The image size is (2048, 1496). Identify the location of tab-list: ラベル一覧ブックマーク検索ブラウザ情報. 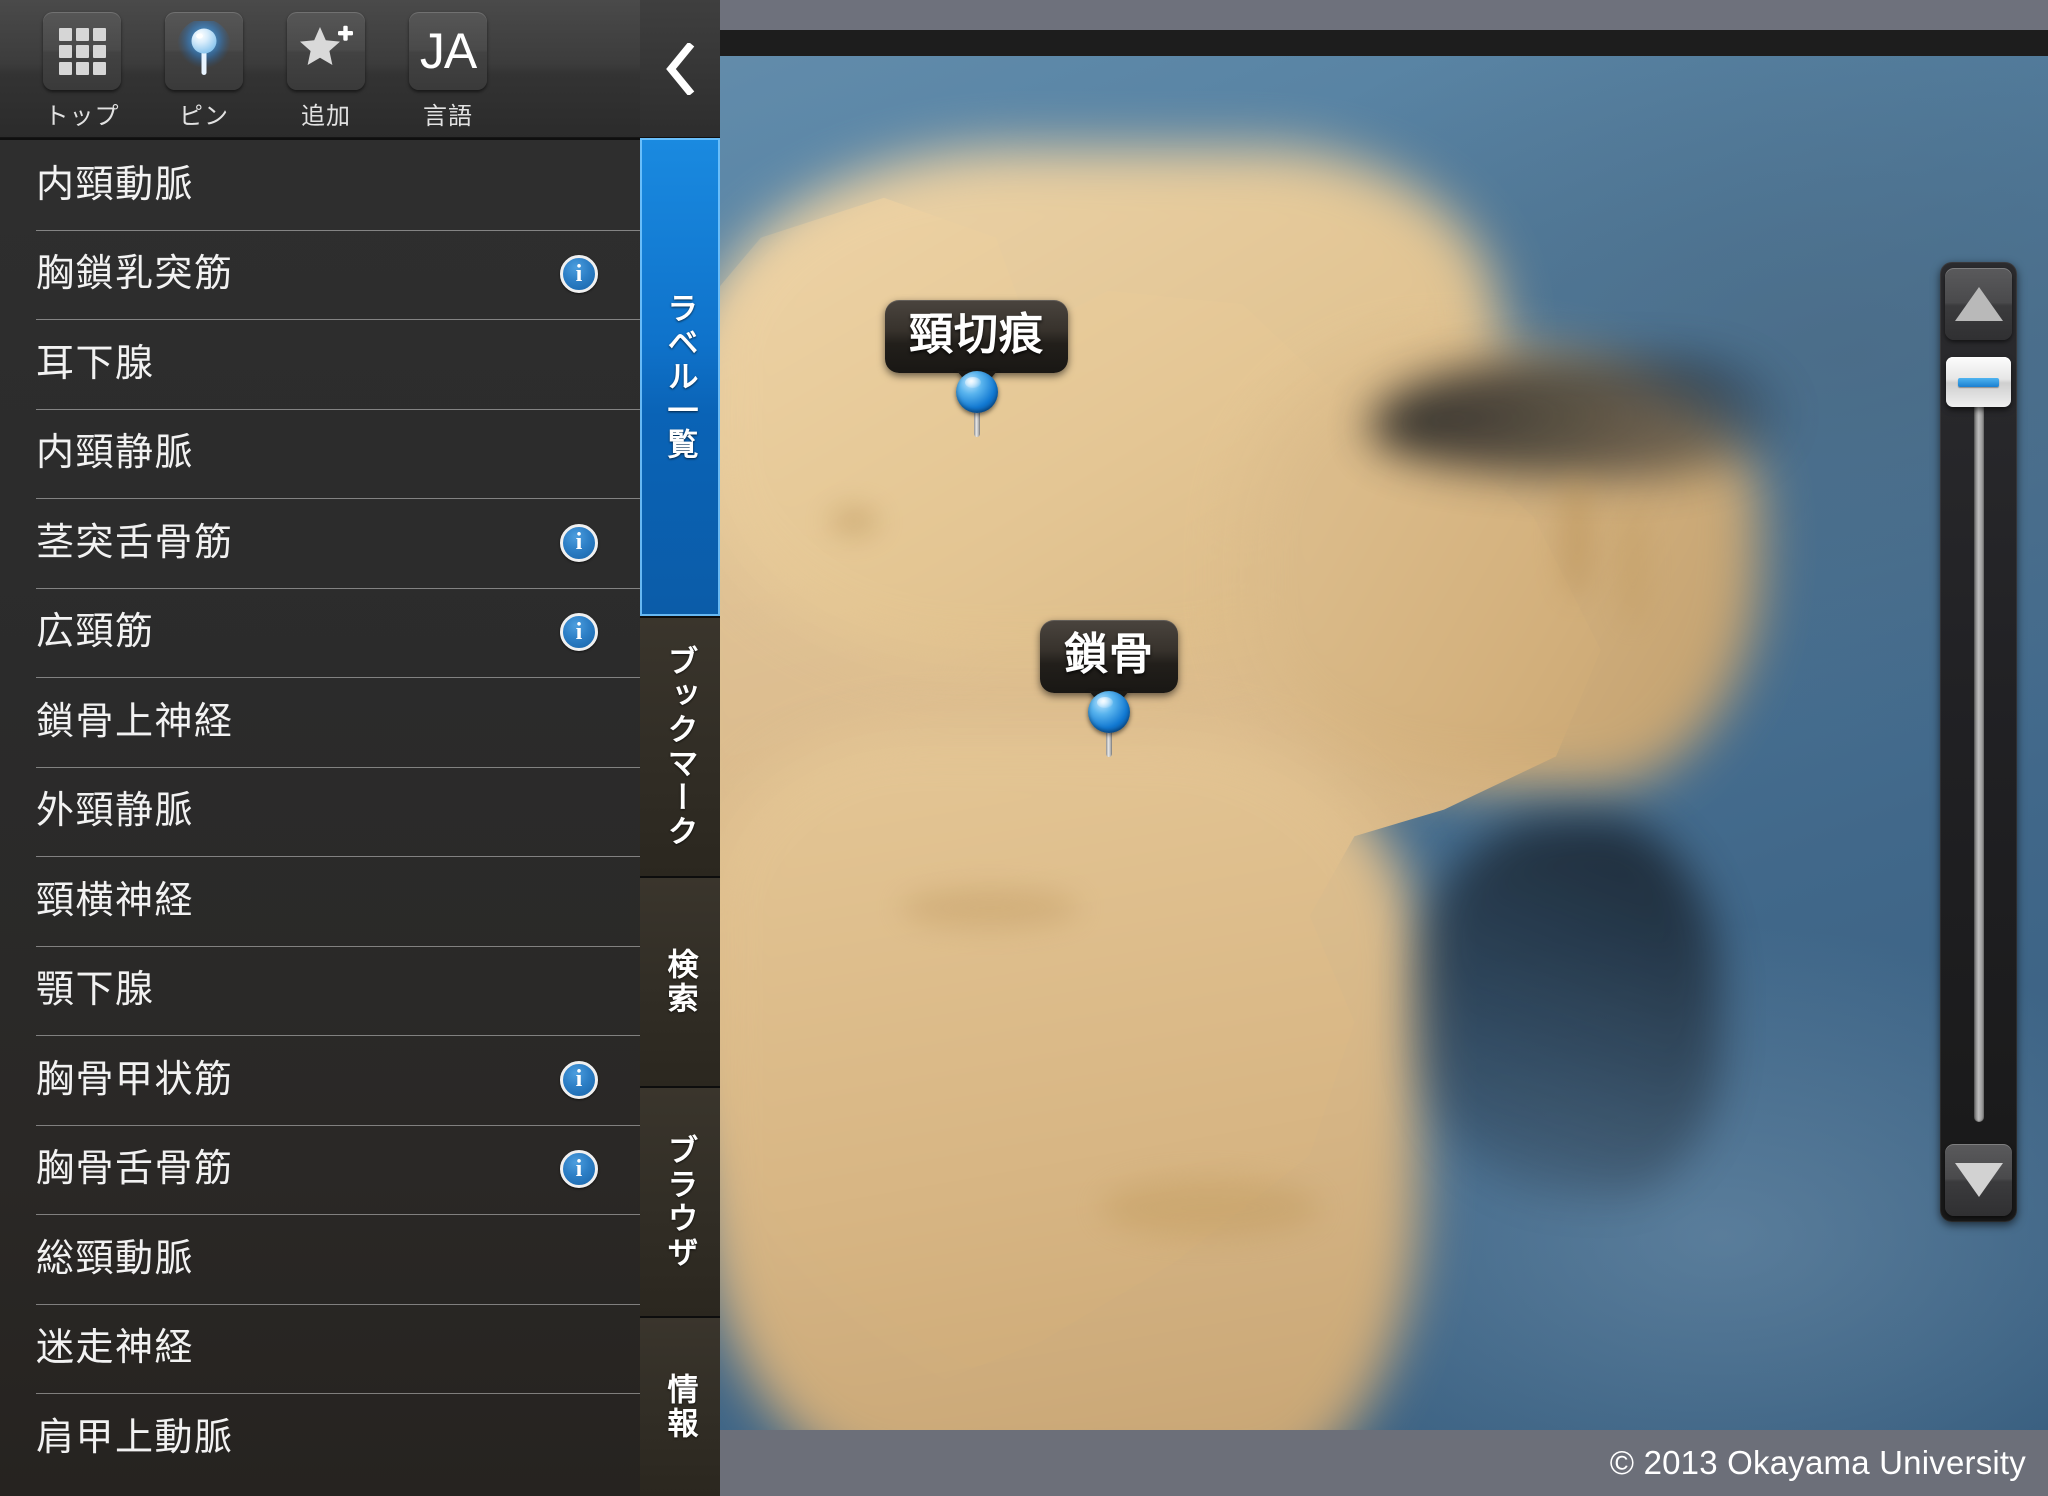
(680, 817).